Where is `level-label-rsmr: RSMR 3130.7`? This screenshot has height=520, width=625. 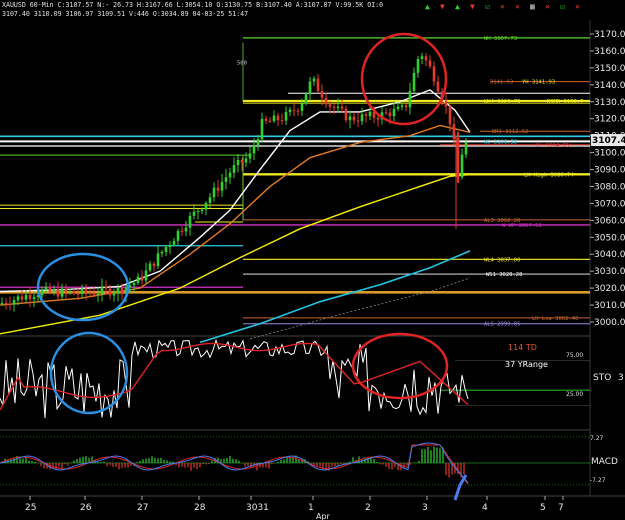
level-label-rsmr: RSMR 3130.7 is located at coordinates (565, 102).